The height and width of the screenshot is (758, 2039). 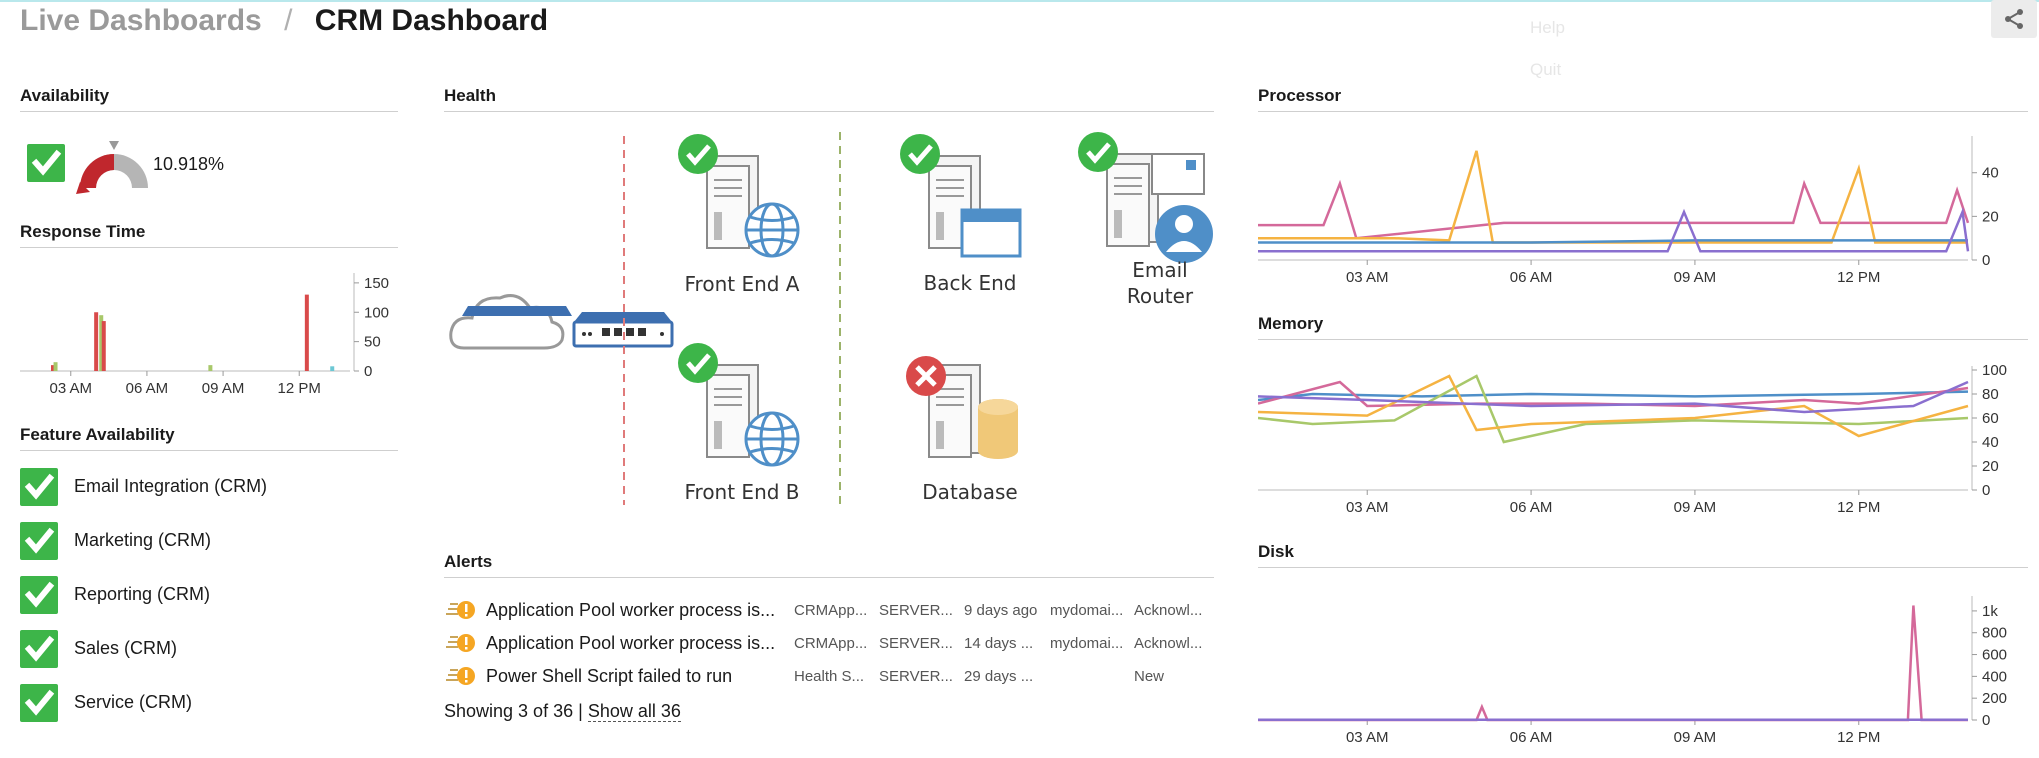 What do you see at coordinates (1643, 567) in the screenshot?
I see `disk-divider` at bounding box center [1643, 567].